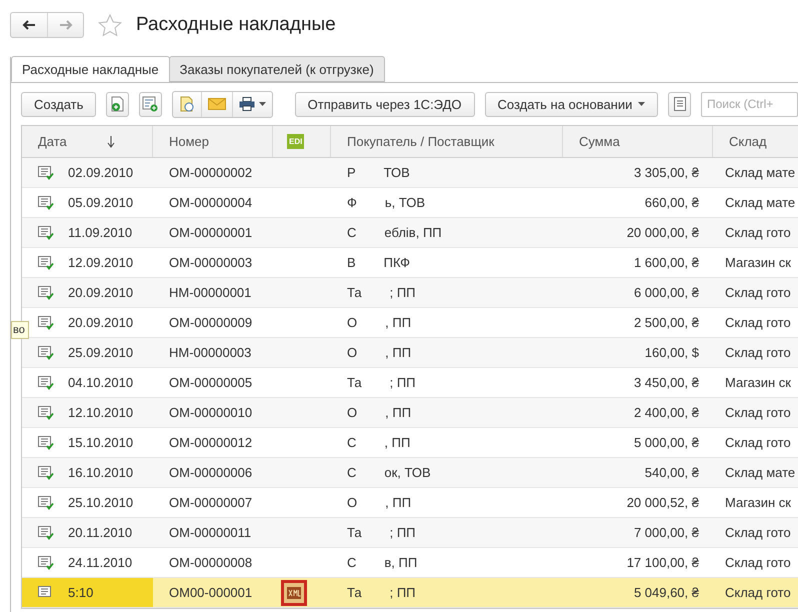  I want to click on number-cell: ОМ00-000001, so click(210, 592).